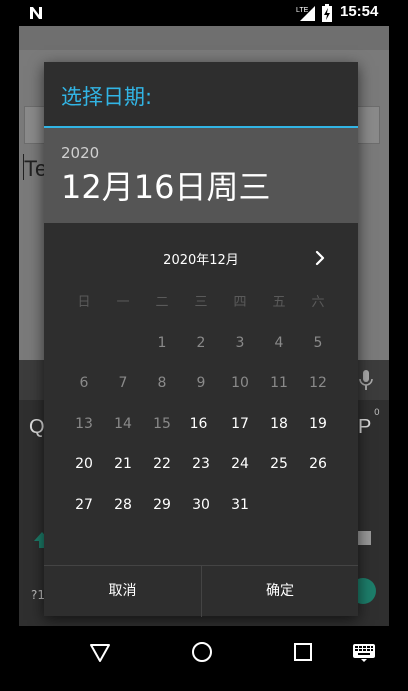 This screenshot has width=408, height=691. I want to click on key-p-hint: 0, so click(377, 413).